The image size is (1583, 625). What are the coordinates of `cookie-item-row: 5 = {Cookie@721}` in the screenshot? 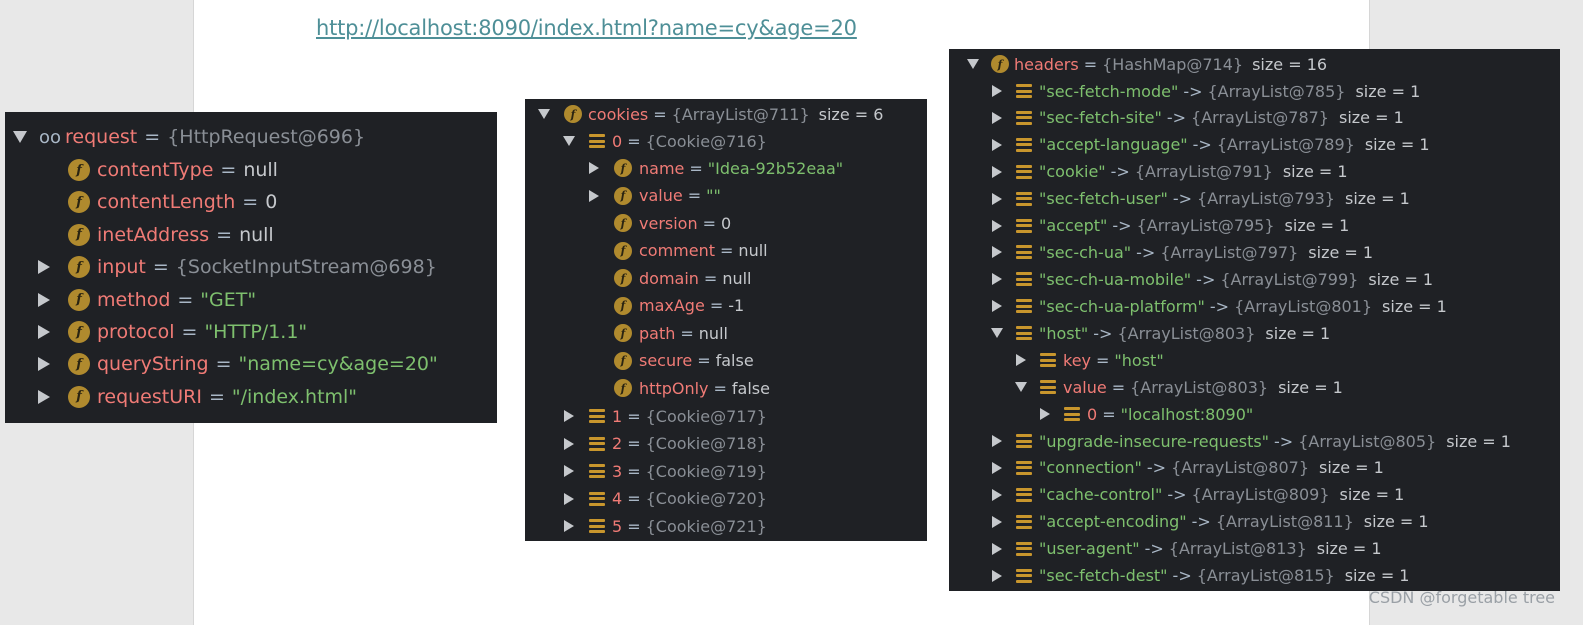 It's located at (663, 526).